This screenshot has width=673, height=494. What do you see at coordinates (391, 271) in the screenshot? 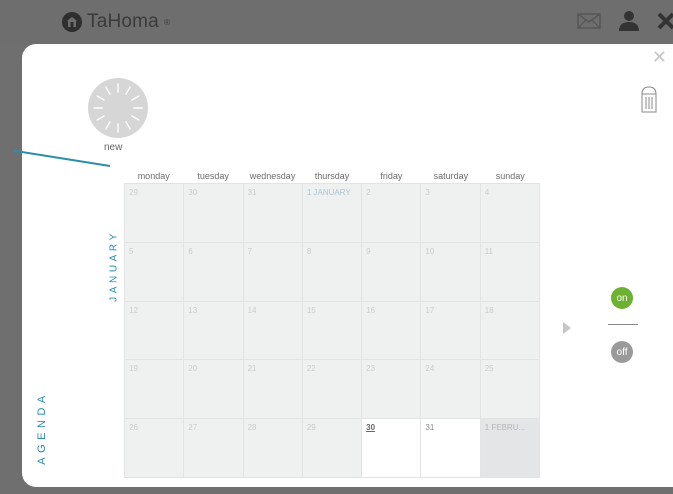
I see `calendar-day-cell: 9` at bounding box center [391, 271].